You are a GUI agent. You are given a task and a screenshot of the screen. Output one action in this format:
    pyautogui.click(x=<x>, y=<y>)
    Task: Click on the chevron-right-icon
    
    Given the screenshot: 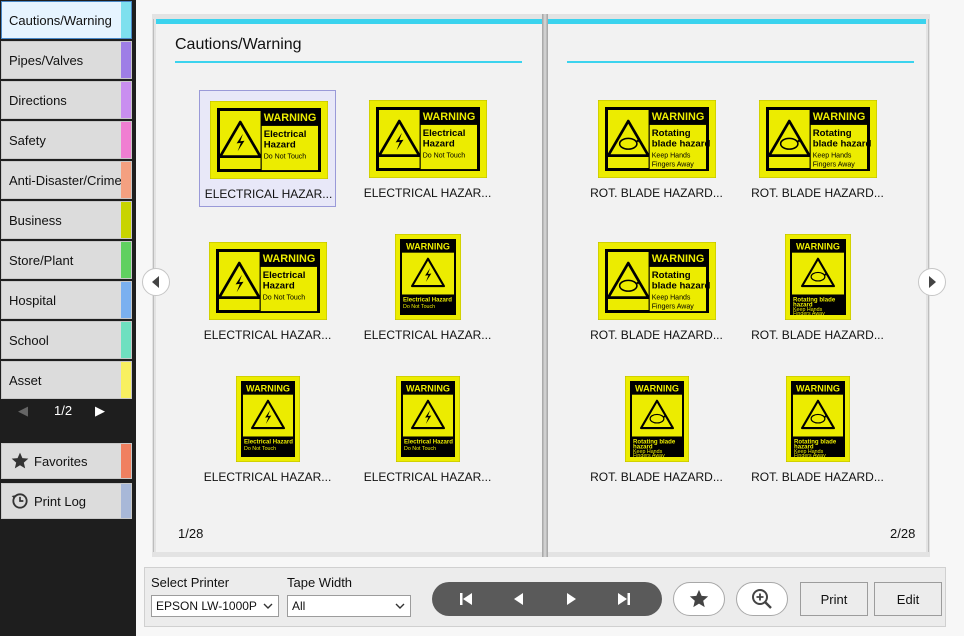 What is the action you would take?
    pyautogui.click(x=932, y=282)
    